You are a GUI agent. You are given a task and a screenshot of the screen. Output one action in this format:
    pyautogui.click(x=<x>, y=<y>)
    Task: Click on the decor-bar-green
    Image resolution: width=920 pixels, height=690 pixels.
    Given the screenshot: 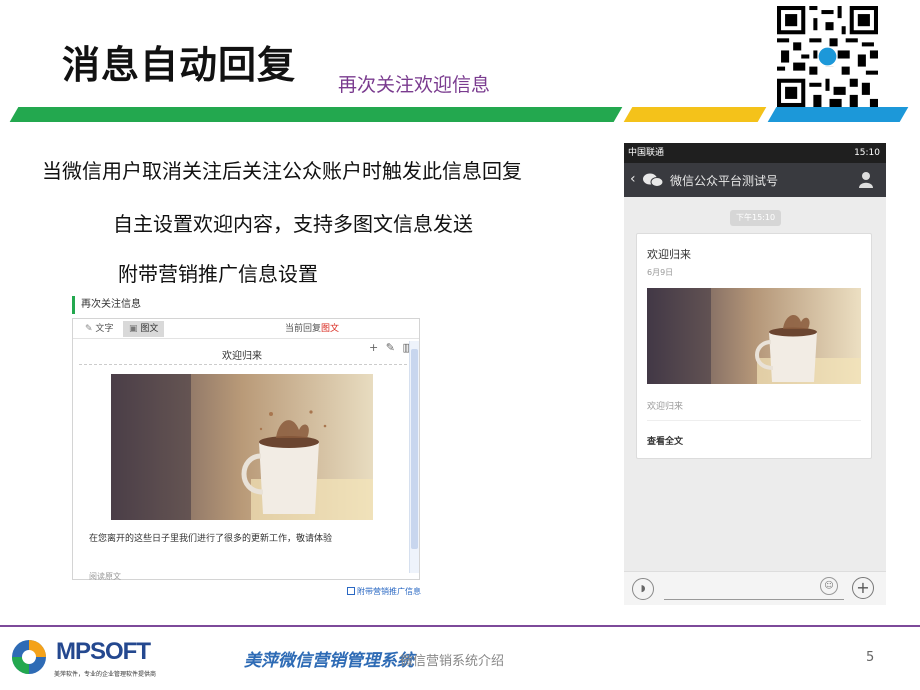 What is the action you would take?
    pyautogui.click(x=316, y=114)
    